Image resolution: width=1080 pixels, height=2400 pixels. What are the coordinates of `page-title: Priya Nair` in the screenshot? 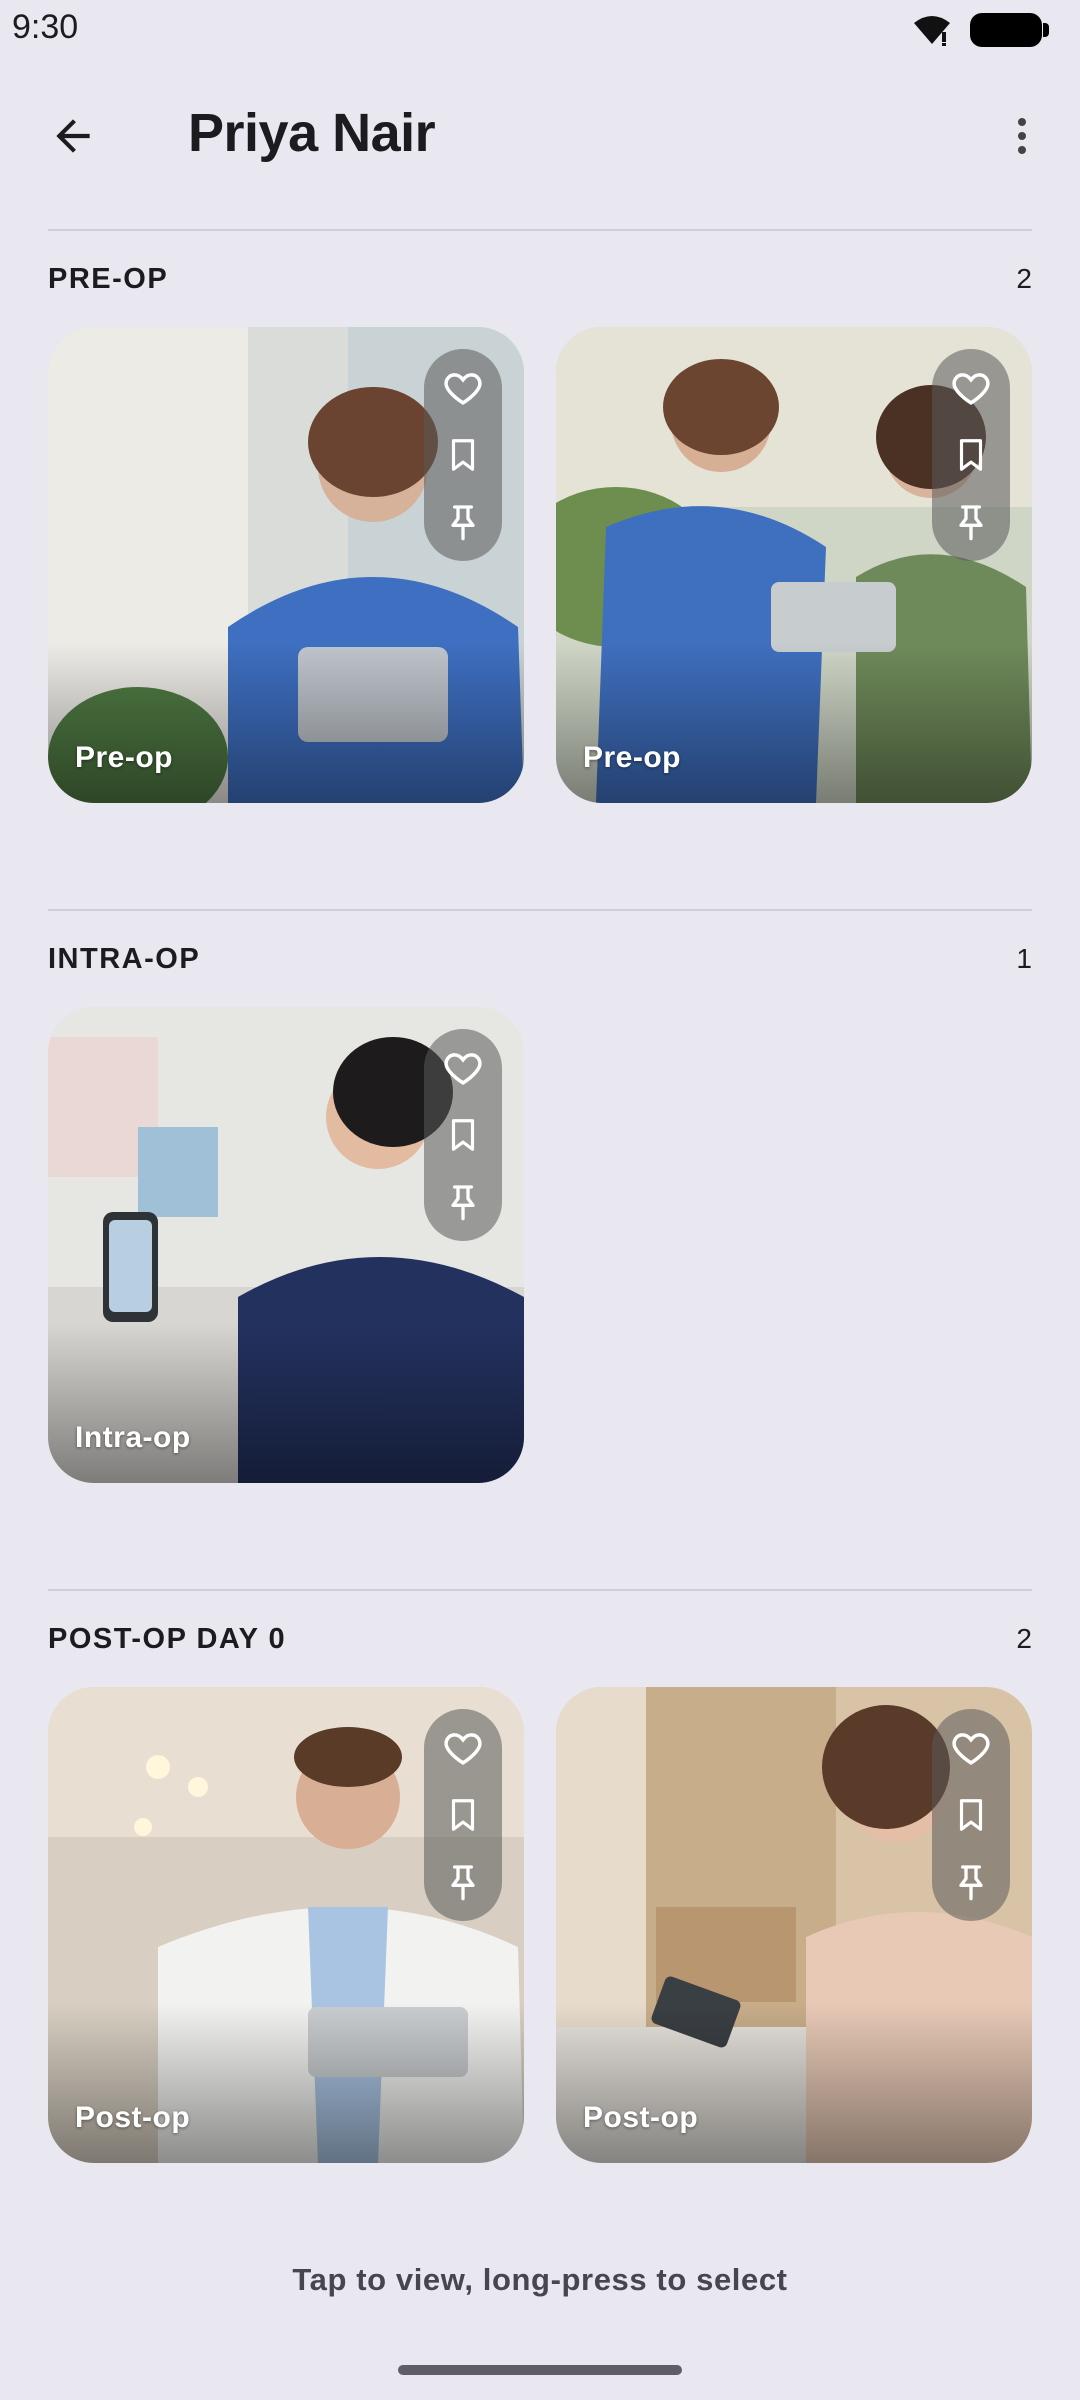 It's located at (312, 133).